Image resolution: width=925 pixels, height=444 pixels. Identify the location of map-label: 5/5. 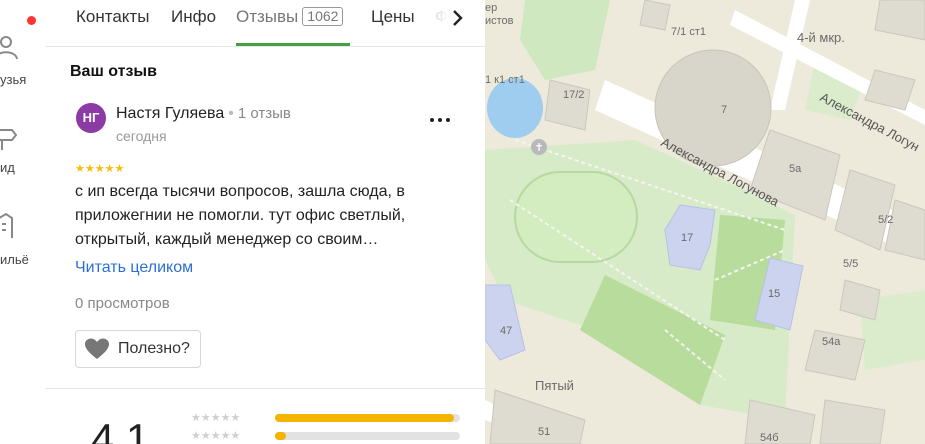
(850, 264).